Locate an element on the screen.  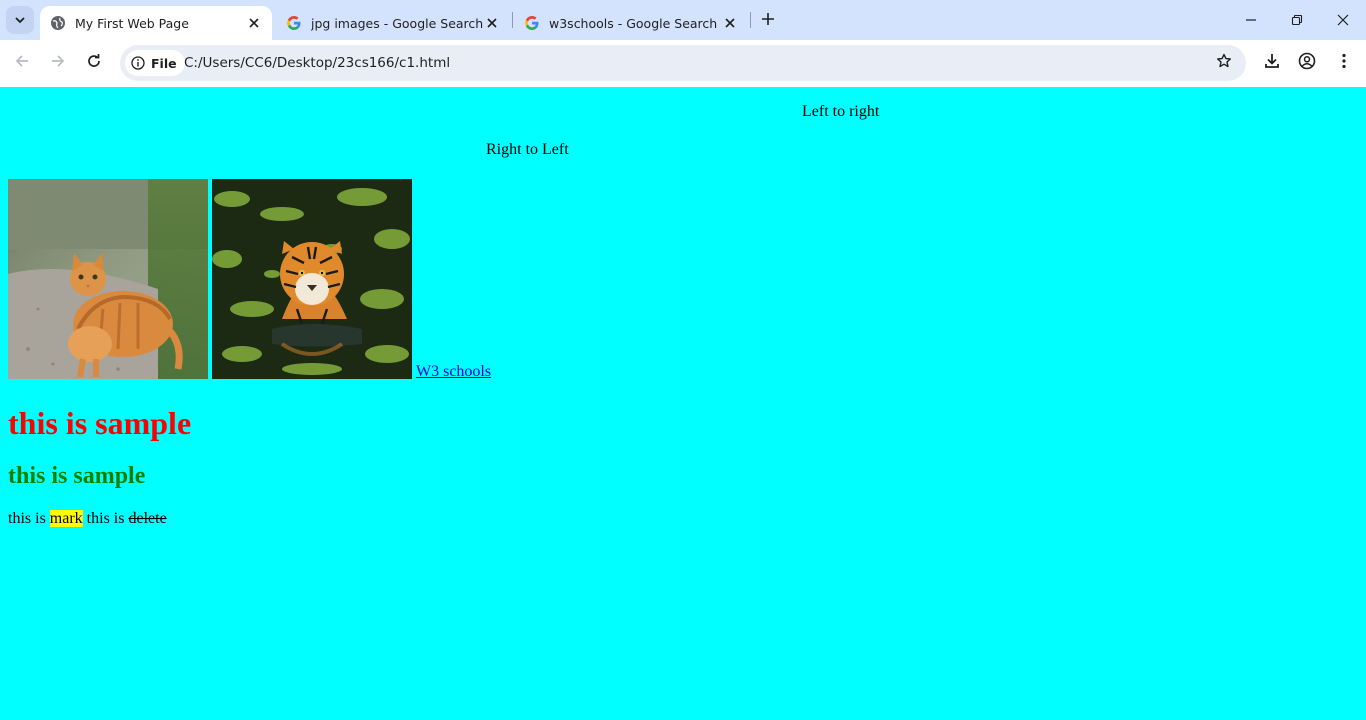
account-icon is located at coordinates (1307, 63).